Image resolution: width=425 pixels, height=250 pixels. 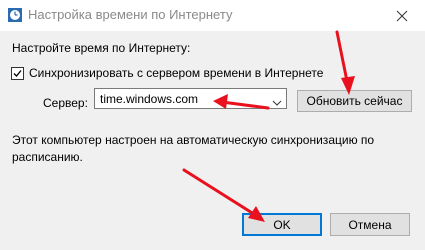 I want to click on cancel-button: Отмена, so click(x=370, y=224).